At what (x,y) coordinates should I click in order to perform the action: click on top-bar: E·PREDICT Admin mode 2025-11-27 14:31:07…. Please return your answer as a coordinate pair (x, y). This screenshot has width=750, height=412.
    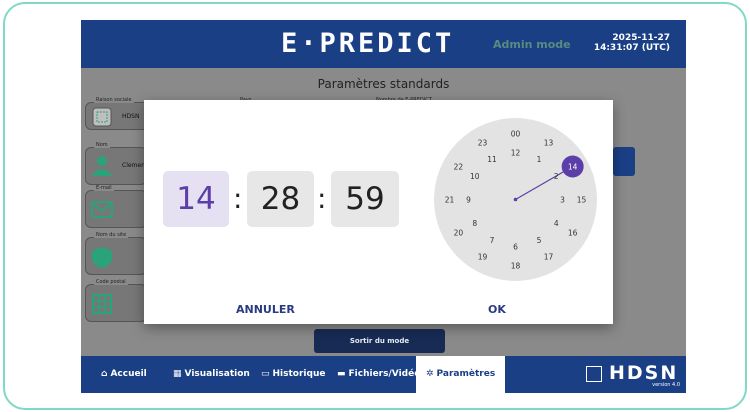
    Looking at the image, I should click on (383, 44).